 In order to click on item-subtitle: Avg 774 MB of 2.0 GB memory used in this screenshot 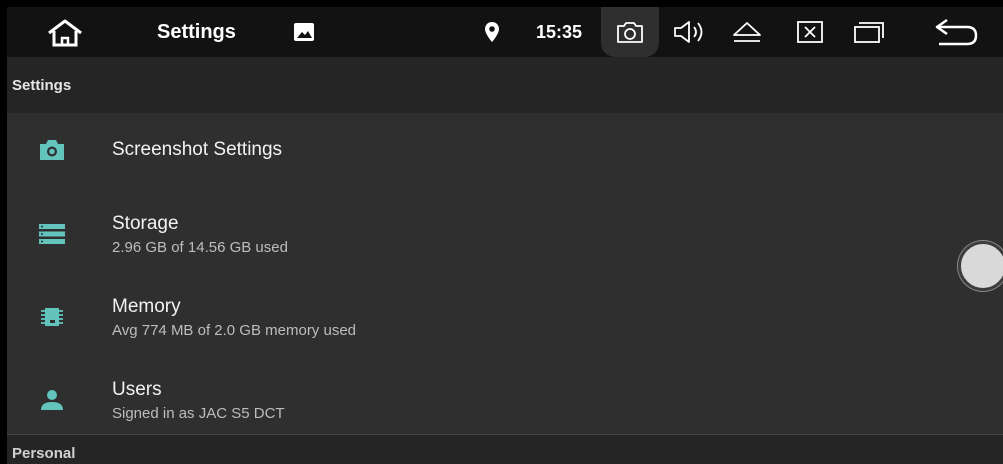, I will do `click(234, 330)`.